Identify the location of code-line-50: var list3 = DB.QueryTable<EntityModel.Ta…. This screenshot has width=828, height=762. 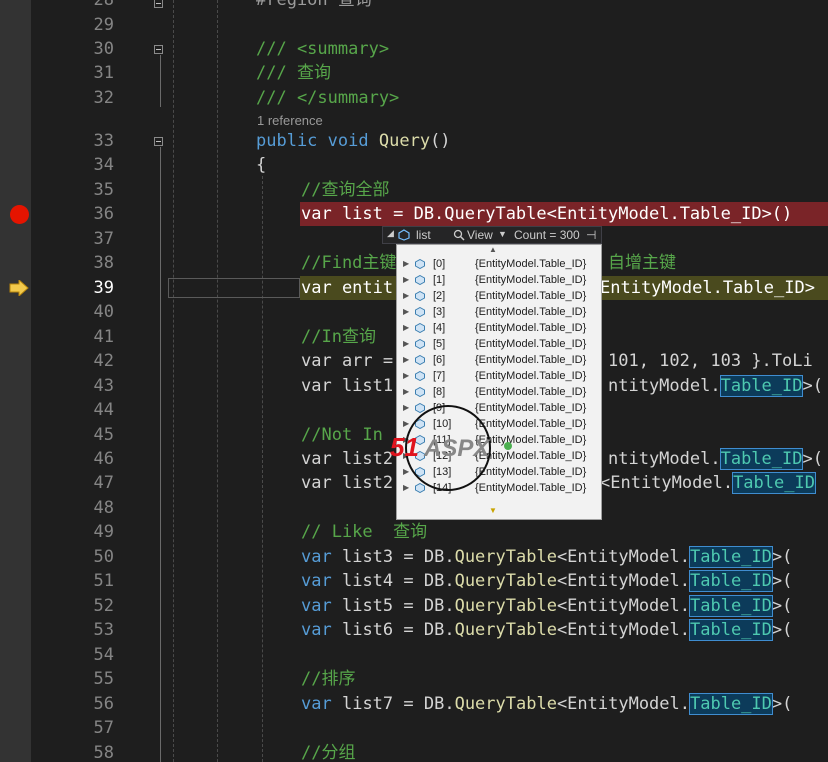
(546, 557).